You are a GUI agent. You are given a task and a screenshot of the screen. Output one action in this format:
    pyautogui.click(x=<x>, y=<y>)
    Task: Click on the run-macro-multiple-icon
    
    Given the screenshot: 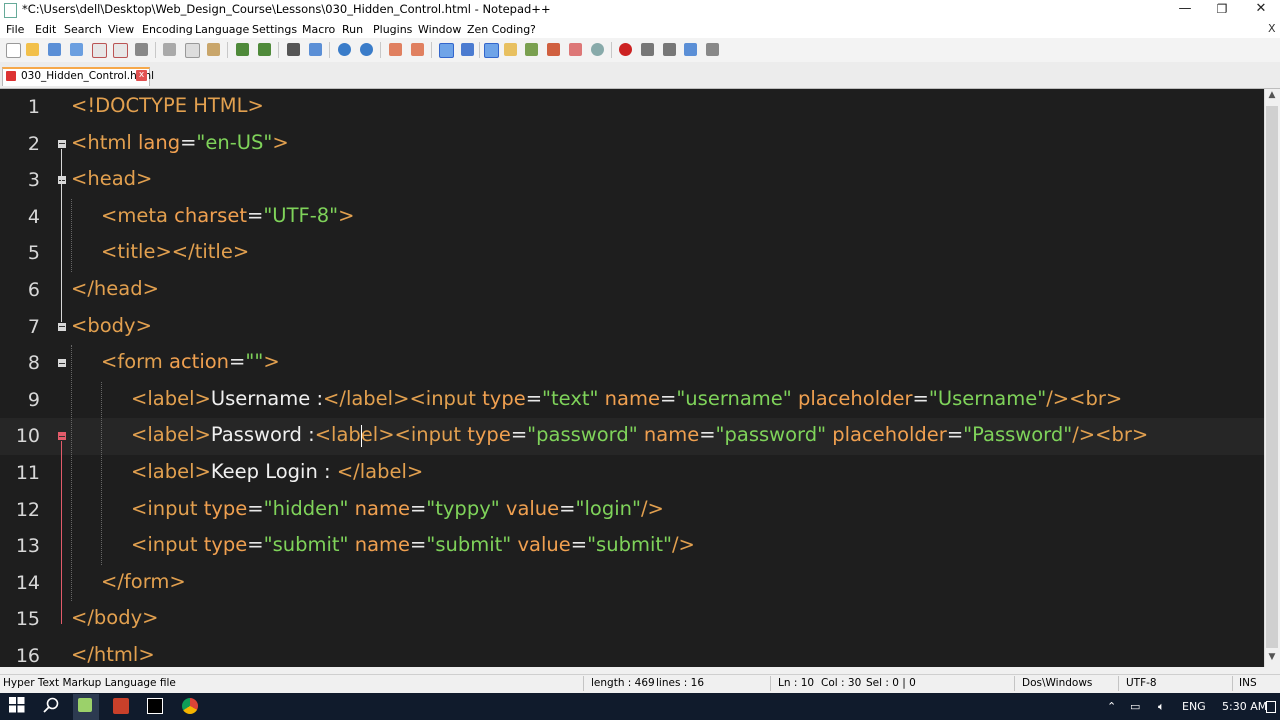 What is the action you would take?
    pyautogui.click(x=690, y=49)
    